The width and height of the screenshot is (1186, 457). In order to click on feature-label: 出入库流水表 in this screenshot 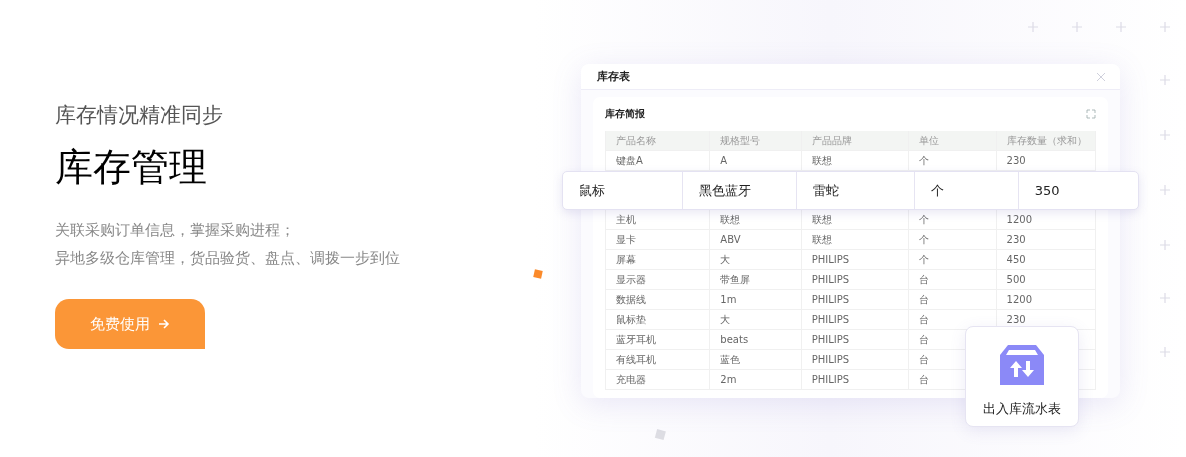, I will do `click(1022, 409)`.